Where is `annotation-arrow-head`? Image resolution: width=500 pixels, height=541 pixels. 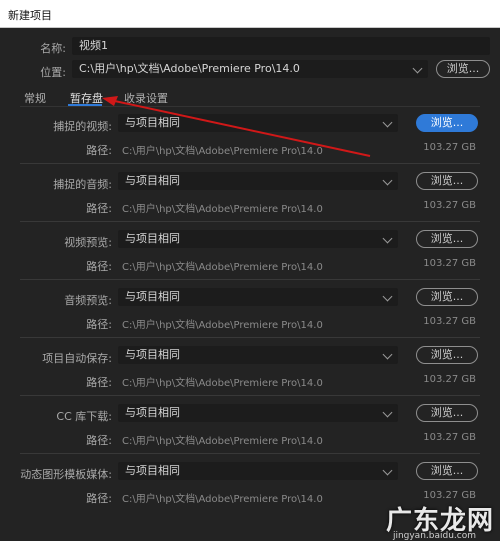 annotation-arrow-head is located at coordinates (110, 101).